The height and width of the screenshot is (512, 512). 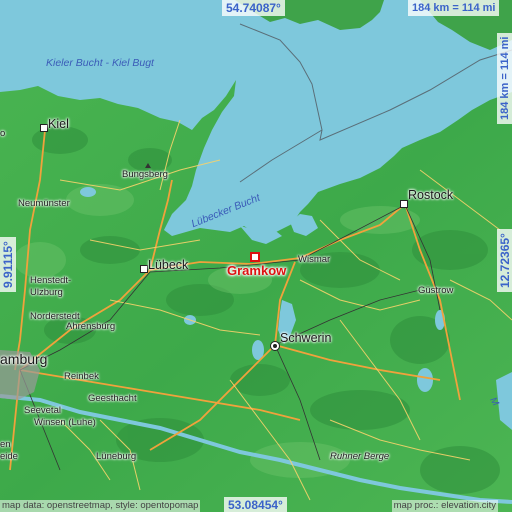 I want to click on town-label-ruhner-berge: Ruhner Berge, so click(x=359, y=457).